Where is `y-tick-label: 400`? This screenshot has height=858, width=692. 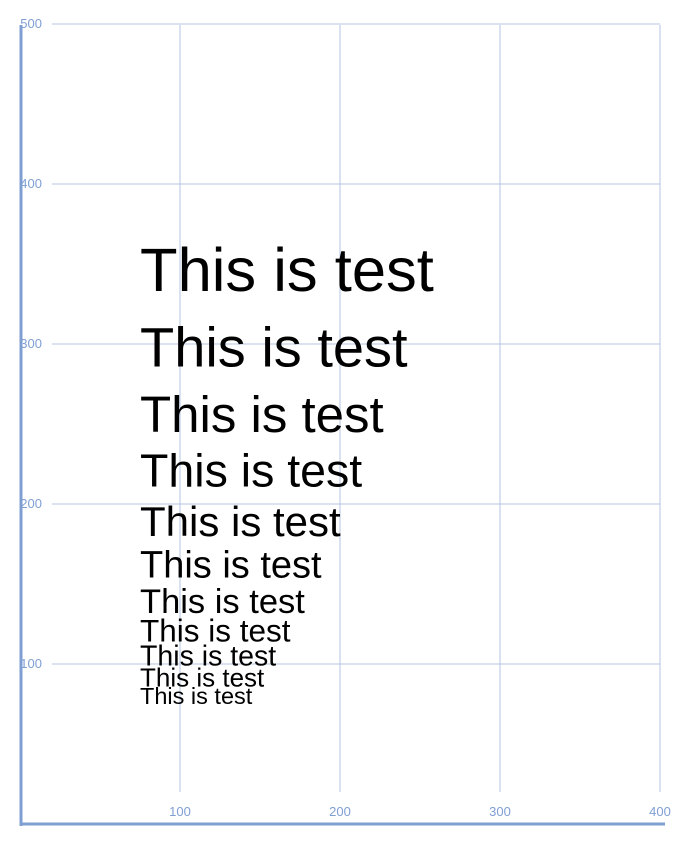 y-tick-label: 400 is located at coordinates (31, 183).